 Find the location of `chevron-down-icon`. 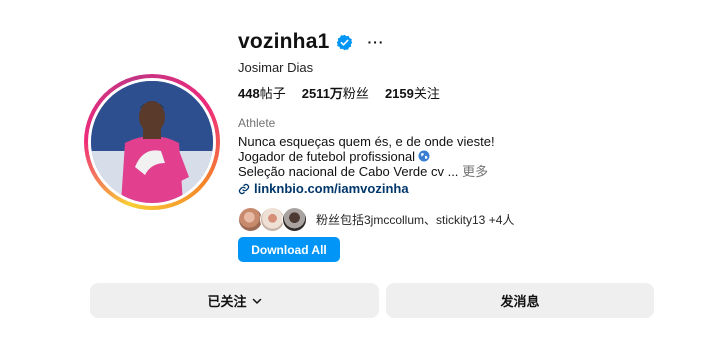

chevron-down-icon is located at coordinates (256, 301).